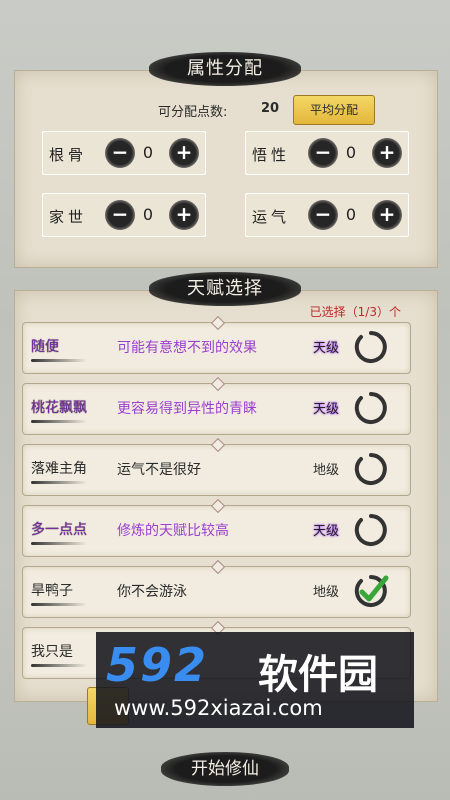  What do you see at coordinates (218, 708) in the screenshot?
I see `watermark-url: www.592xiazai.com` at bounding box center [218, 708].